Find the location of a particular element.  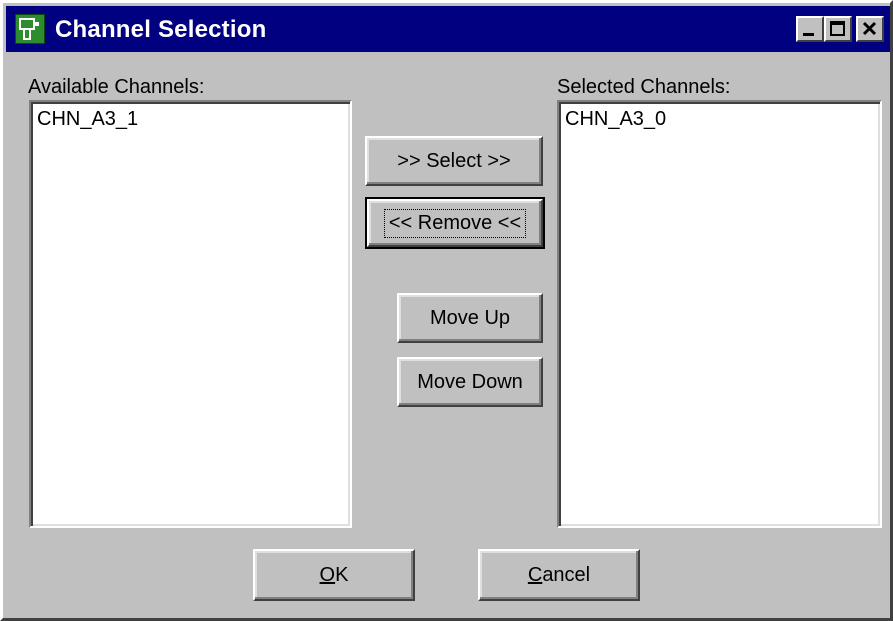

list-item: CHN_A3_1 is located at coordinates (87, 119).